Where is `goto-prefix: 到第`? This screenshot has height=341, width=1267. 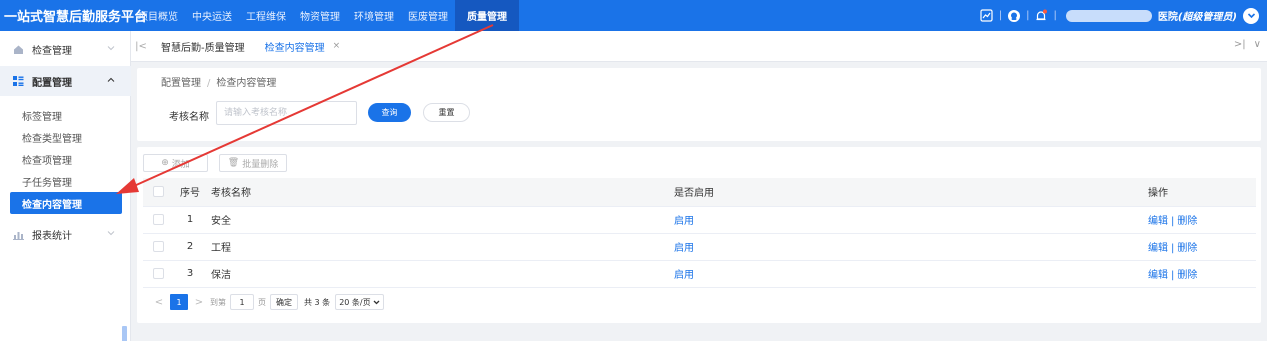 goto-prefix: 到第 is located at coordinates (218, 302).